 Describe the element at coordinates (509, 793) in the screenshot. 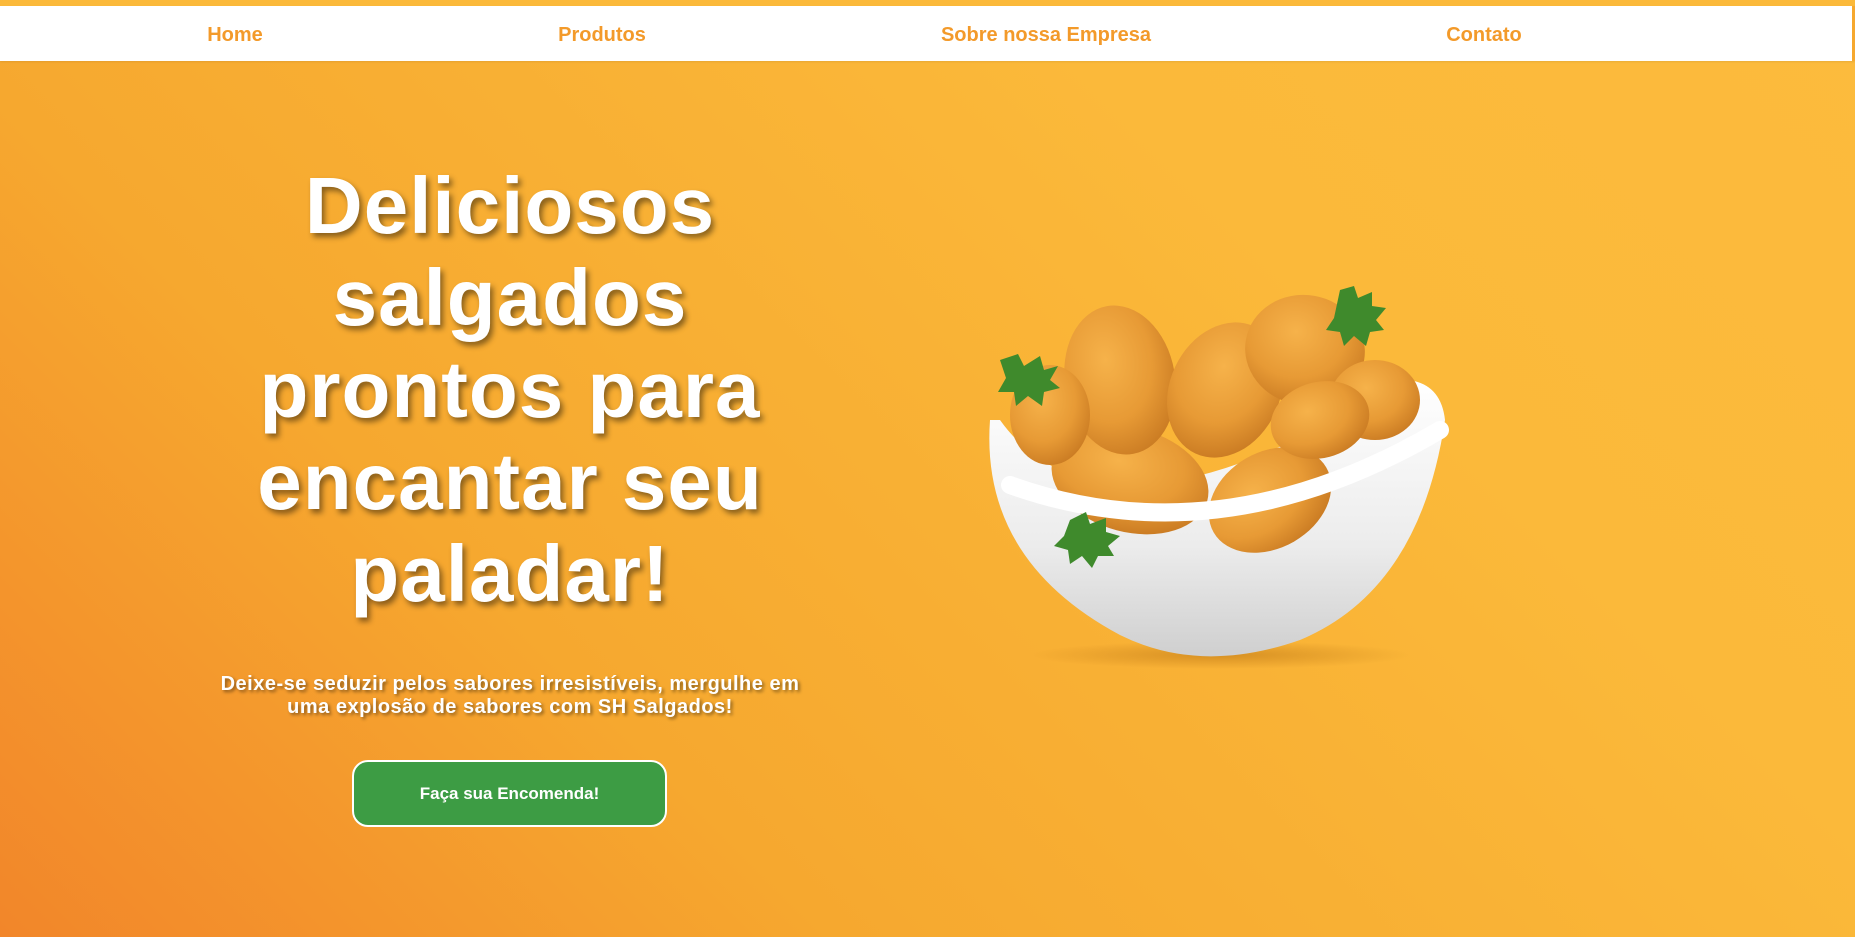

I see `order-button: Faça sua Encomenda!` at that location.